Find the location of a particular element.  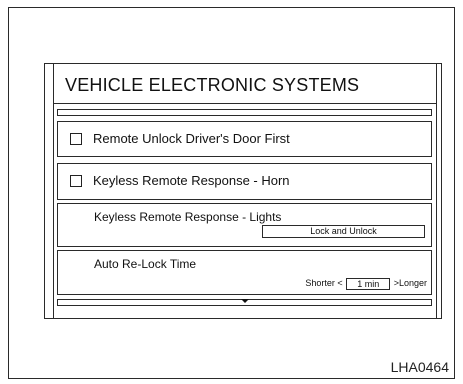

title-divider is located at coordinates (245, 103).